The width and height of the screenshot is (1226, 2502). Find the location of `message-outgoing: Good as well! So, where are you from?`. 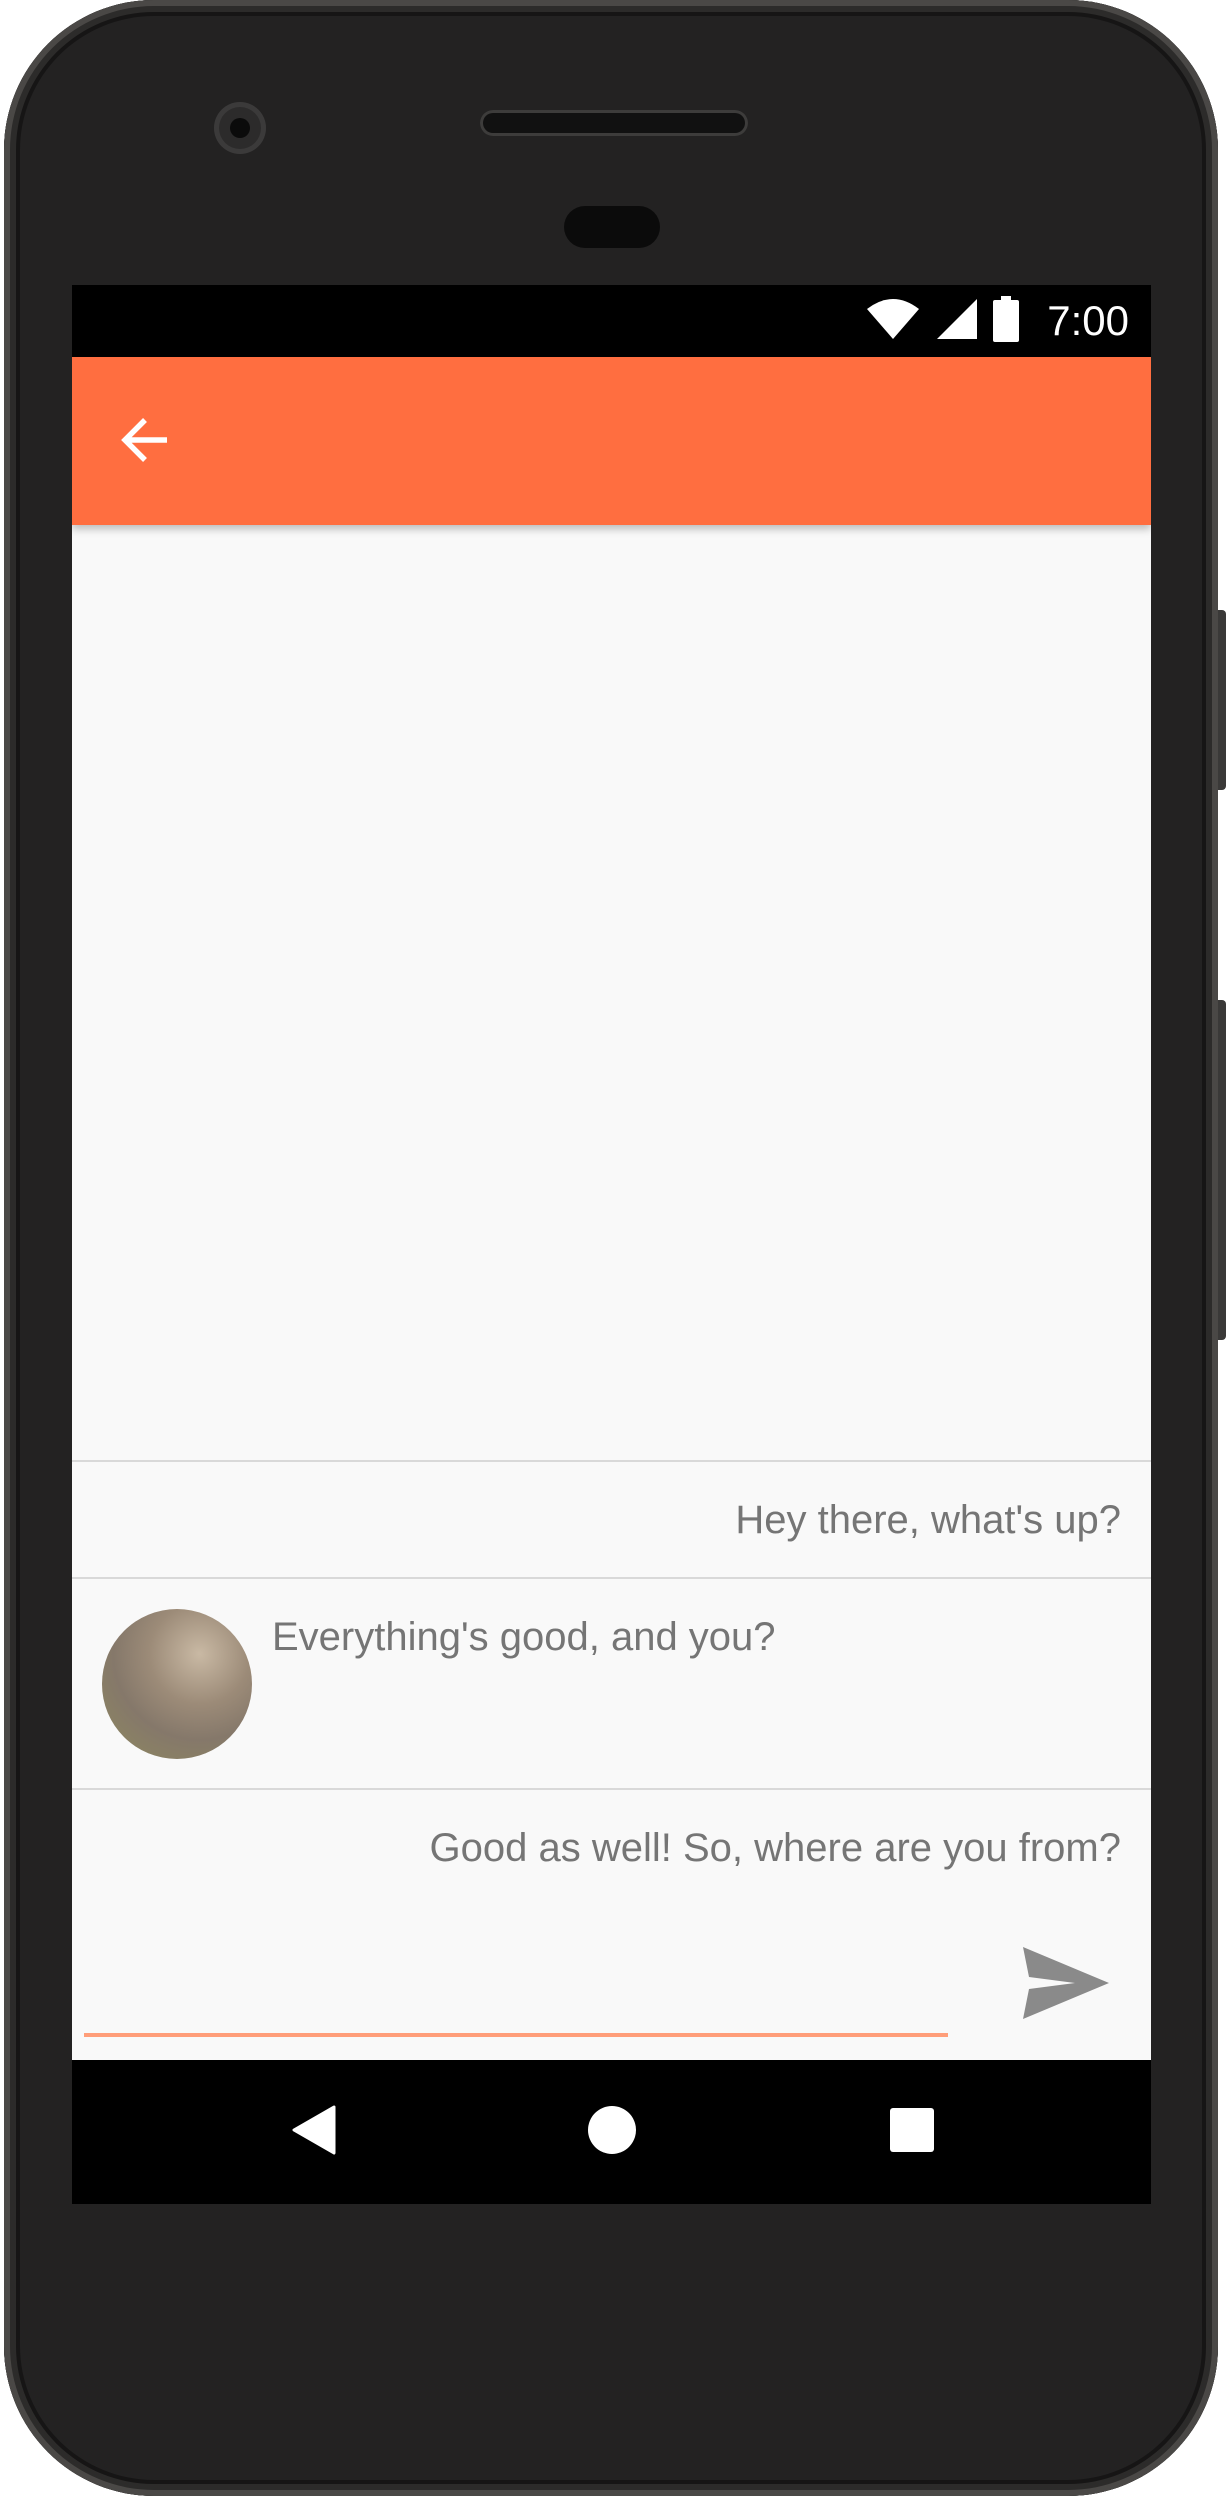

message-outgoing: Good as well! So, where are you from? is located at coordinates (611, 1833).